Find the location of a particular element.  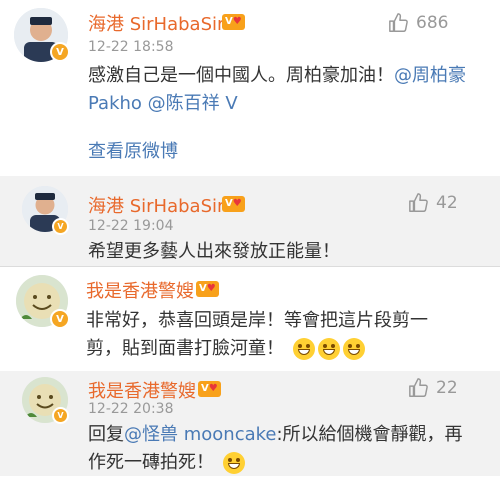

timestamp: 12-22 18:58 is located at coordinates (131, 47).